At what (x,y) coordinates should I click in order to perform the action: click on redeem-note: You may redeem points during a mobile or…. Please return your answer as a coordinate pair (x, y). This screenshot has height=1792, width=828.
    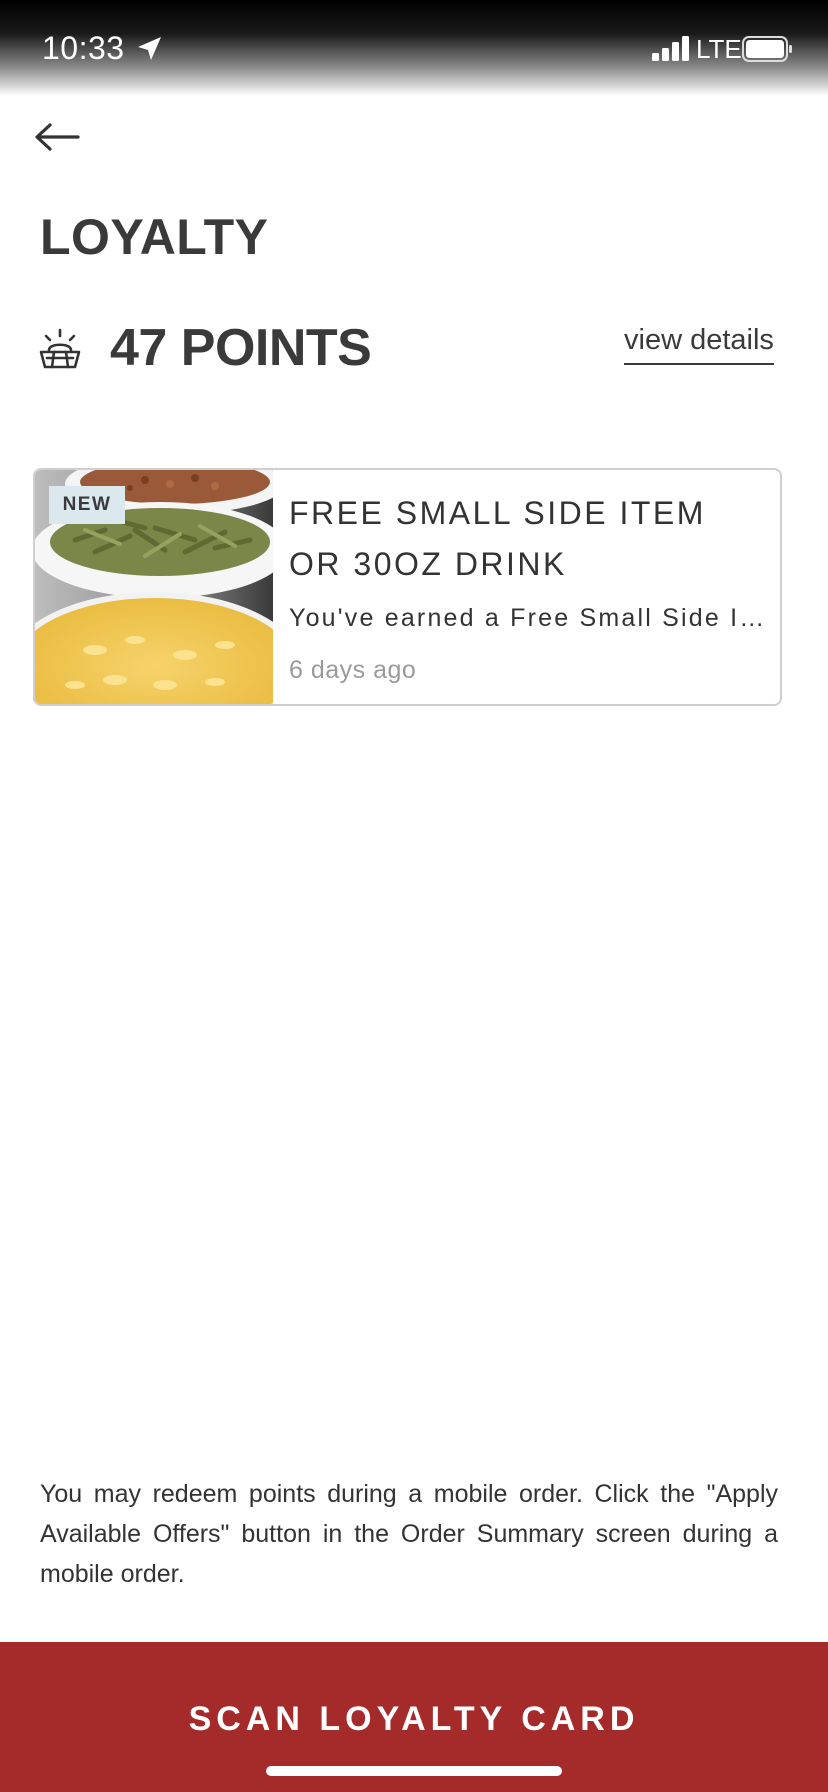
    Looking at the image, I should click on (409, 1534).